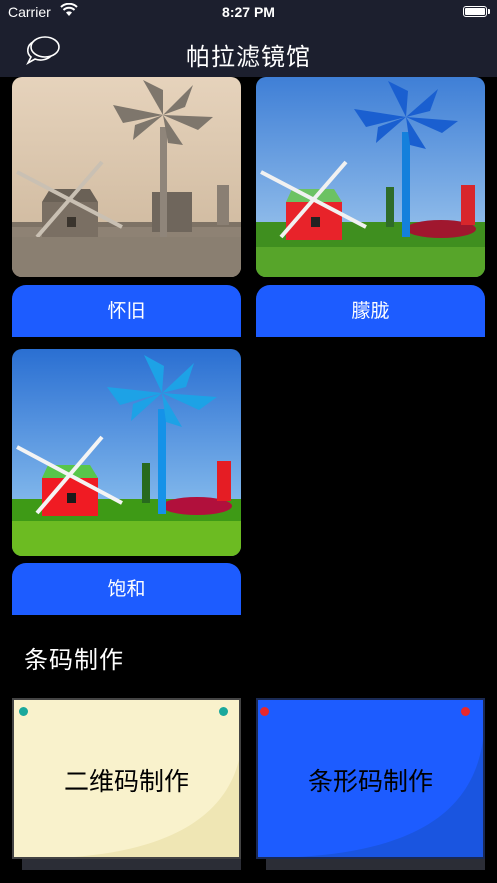  I want to click on qrcode-tool-card: 二维码制作, so click(126, 784).